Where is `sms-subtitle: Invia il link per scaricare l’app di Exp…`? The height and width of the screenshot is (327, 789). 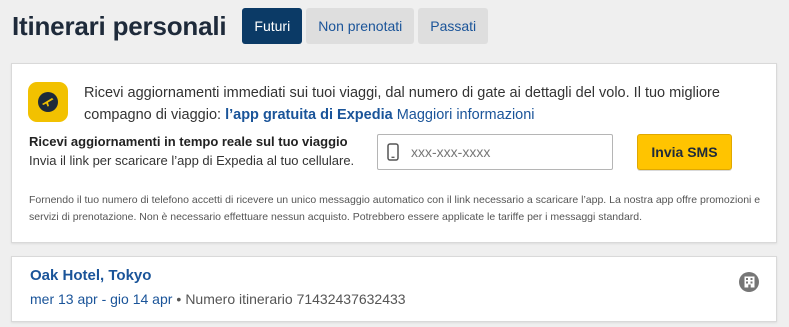 sms-subtitle: Invia il link per scaricare l’app di Exp… is located at coordinates (192, 160).